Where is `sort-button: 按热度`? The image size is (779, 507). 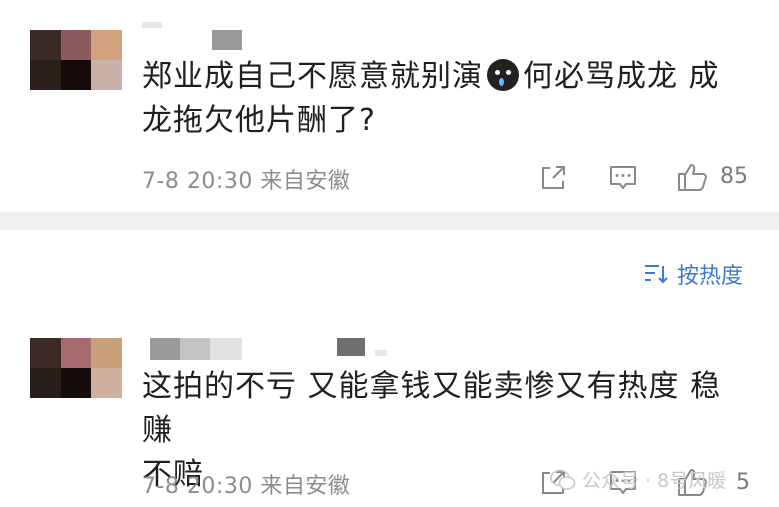
sort-button: 按热度 is located at coordinates (693, 274).